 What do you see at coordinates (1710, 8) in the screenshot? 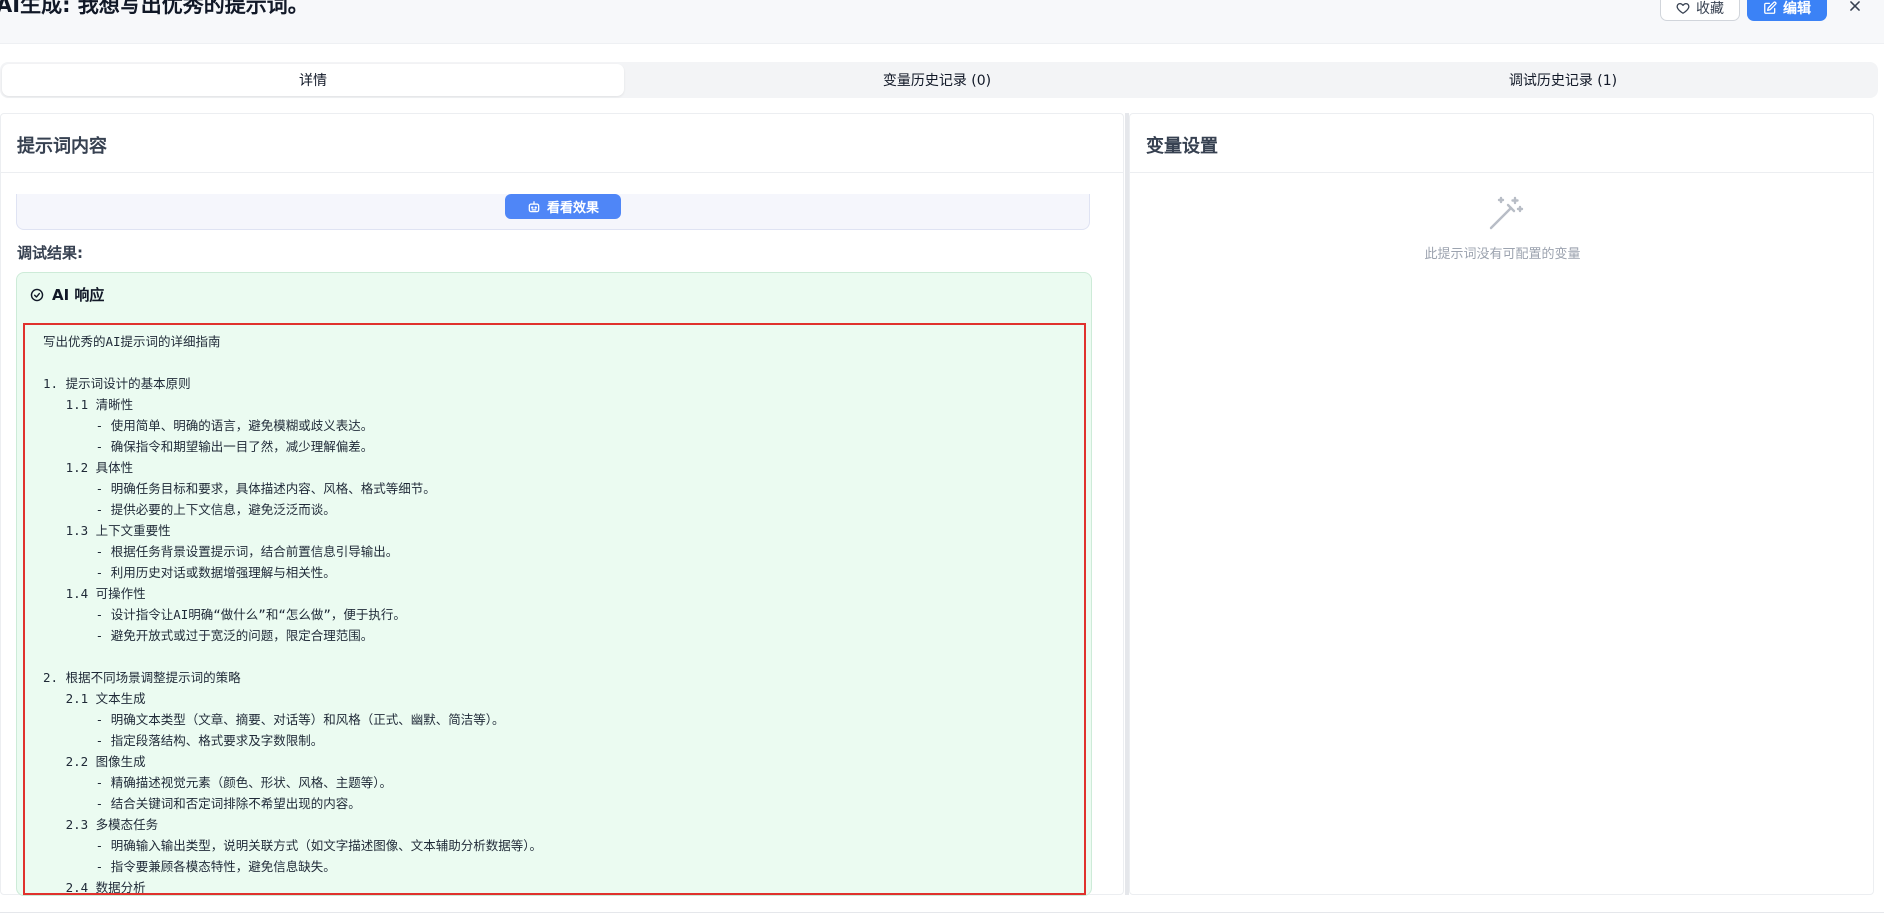
I see `favorite-label: 收藏` at bounding box center [1710, 8].